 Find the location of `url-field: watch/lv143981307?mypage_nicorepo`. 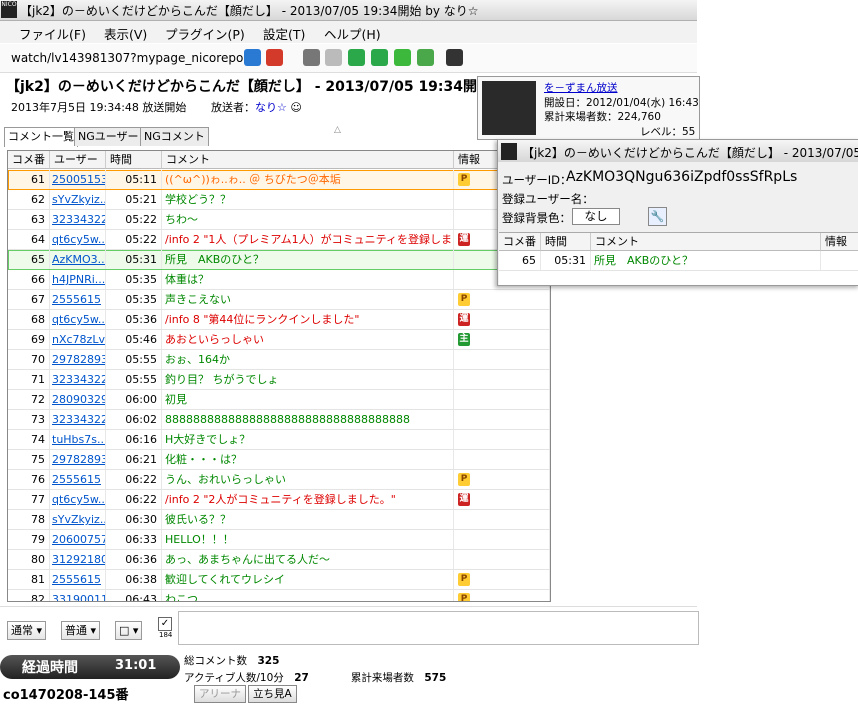

url-field: watch/lv143981307?mypage_nicorepo is located at coordinates (127, 58).